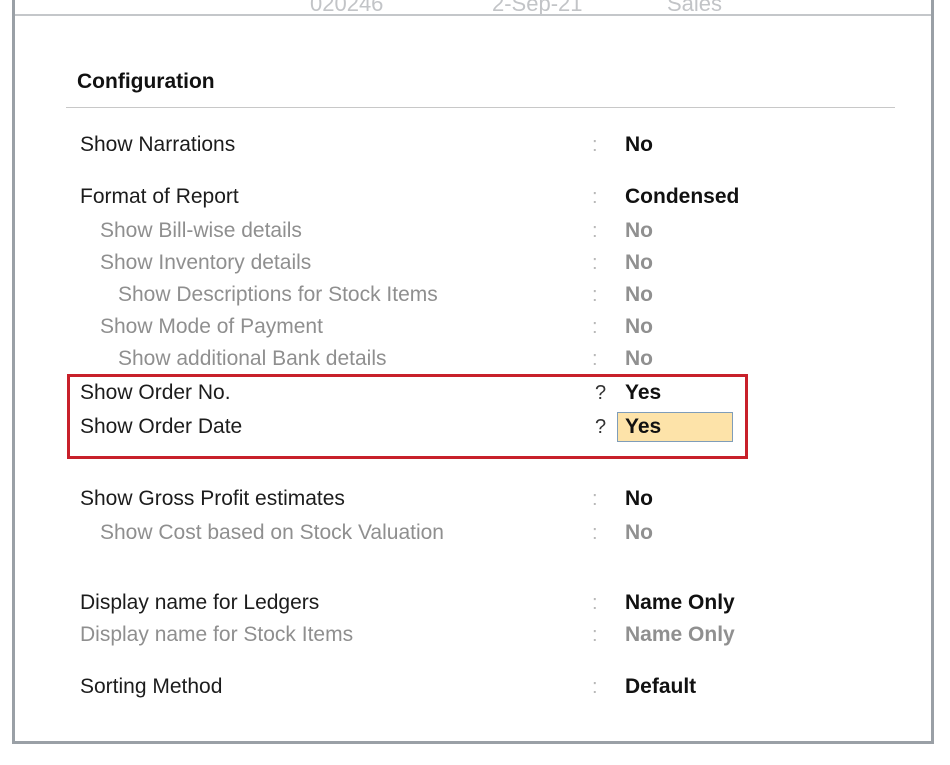  What do you see at coordinates (278, 294) in the screenshot?
I see `option-label: Show Descriptions for Stock Items` at bounding box center [278, 294].